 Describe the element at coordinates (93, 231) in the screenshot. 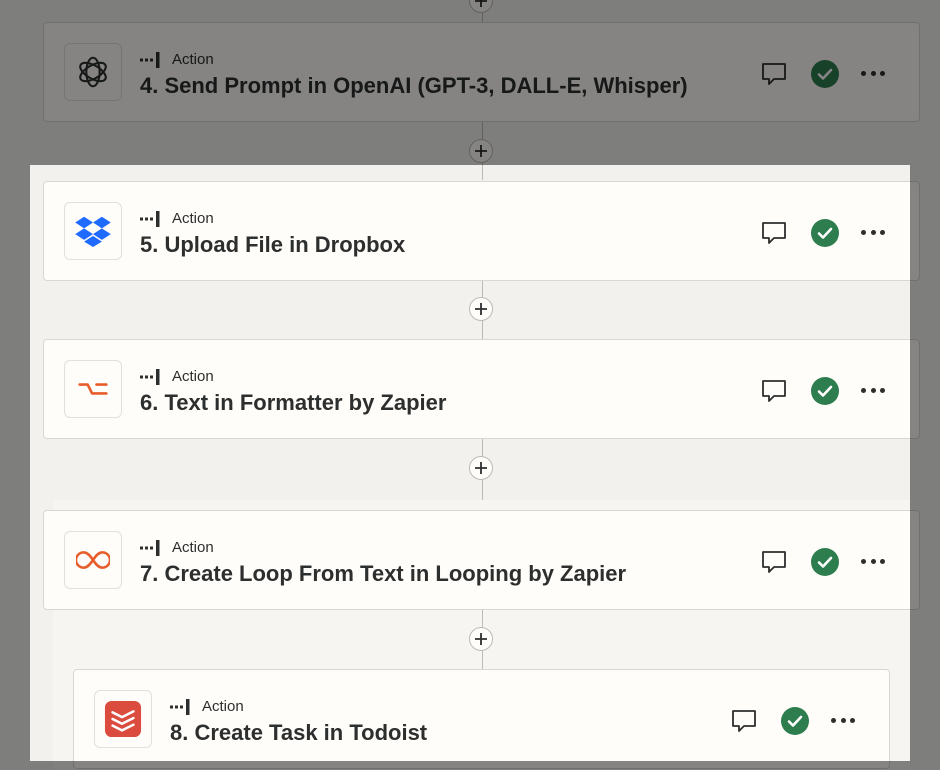

I see `dropbox-icon` at that location.